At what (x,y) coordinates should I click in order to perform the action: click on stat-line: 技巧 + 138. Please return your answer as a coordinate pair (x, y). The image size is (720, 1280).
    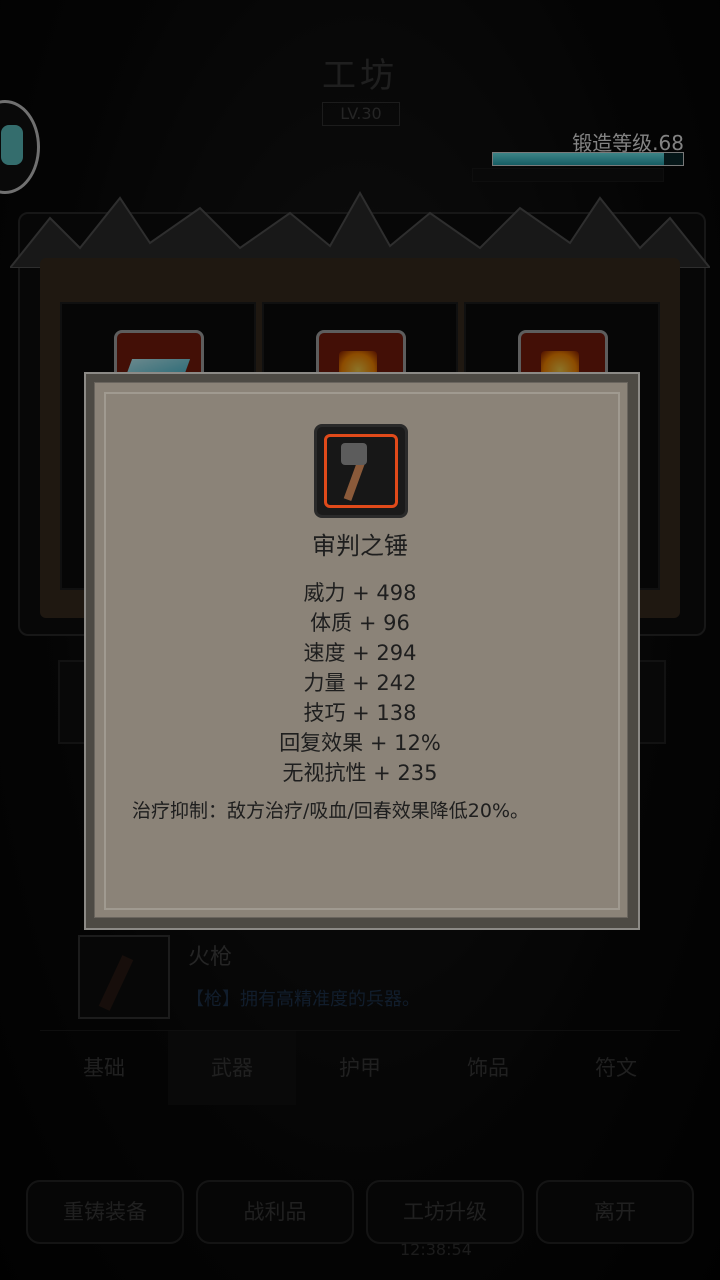
    Looking at the image, I should click on (360, 713).